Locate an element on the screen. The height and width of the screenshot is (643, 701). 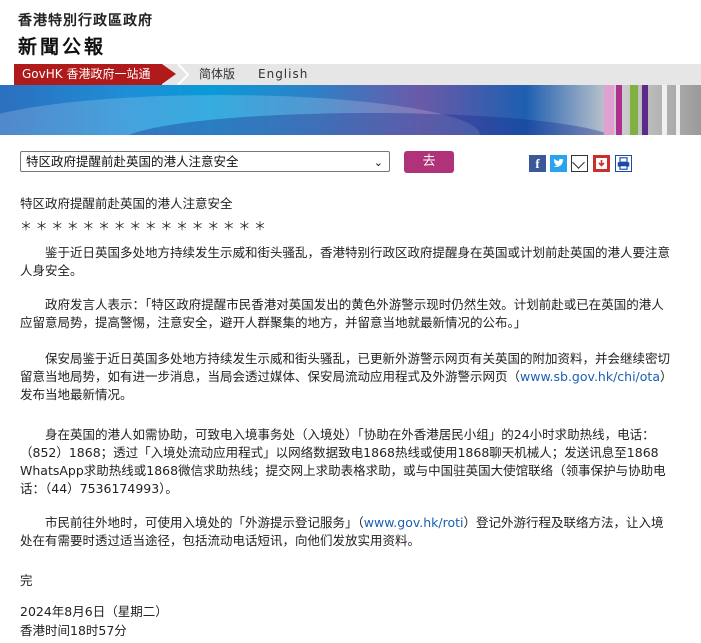
email-icon is located at coordinates (579, 163).